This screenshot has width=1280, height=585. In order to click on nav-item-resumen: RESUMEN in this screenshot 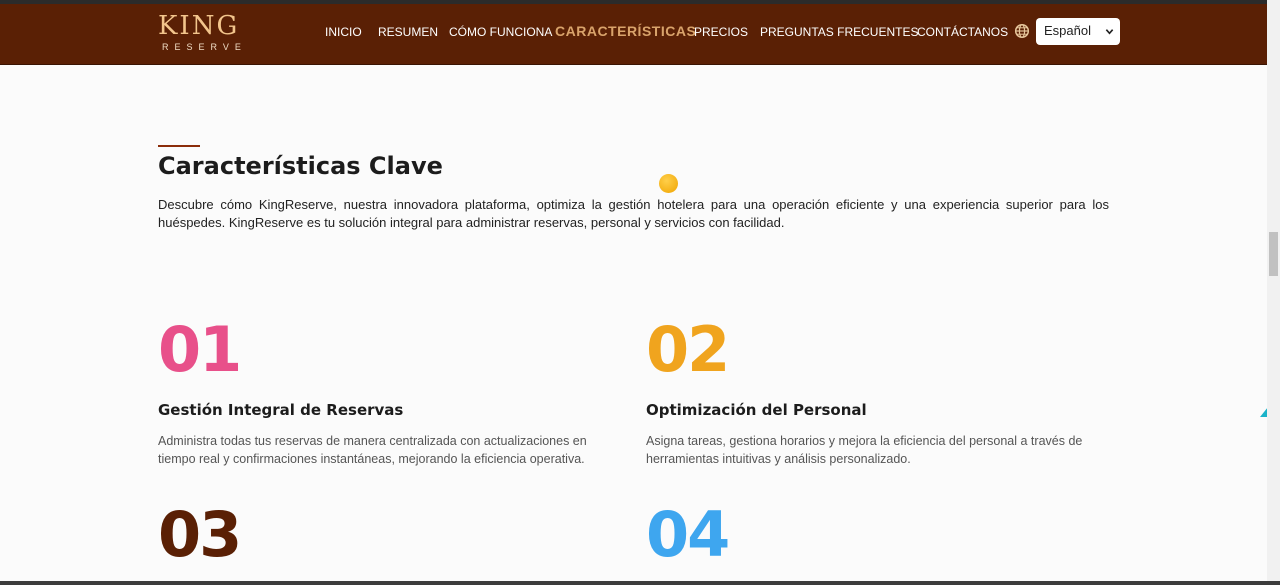, I will do `click(408, 32)`.